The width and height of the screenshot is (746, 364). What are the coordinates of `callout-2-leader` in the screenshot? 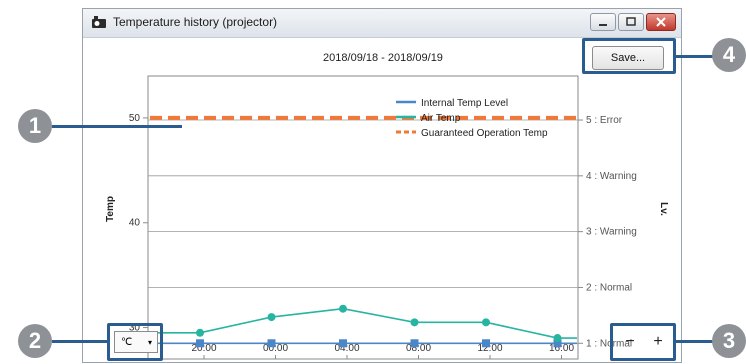 It's located at (80, 341).